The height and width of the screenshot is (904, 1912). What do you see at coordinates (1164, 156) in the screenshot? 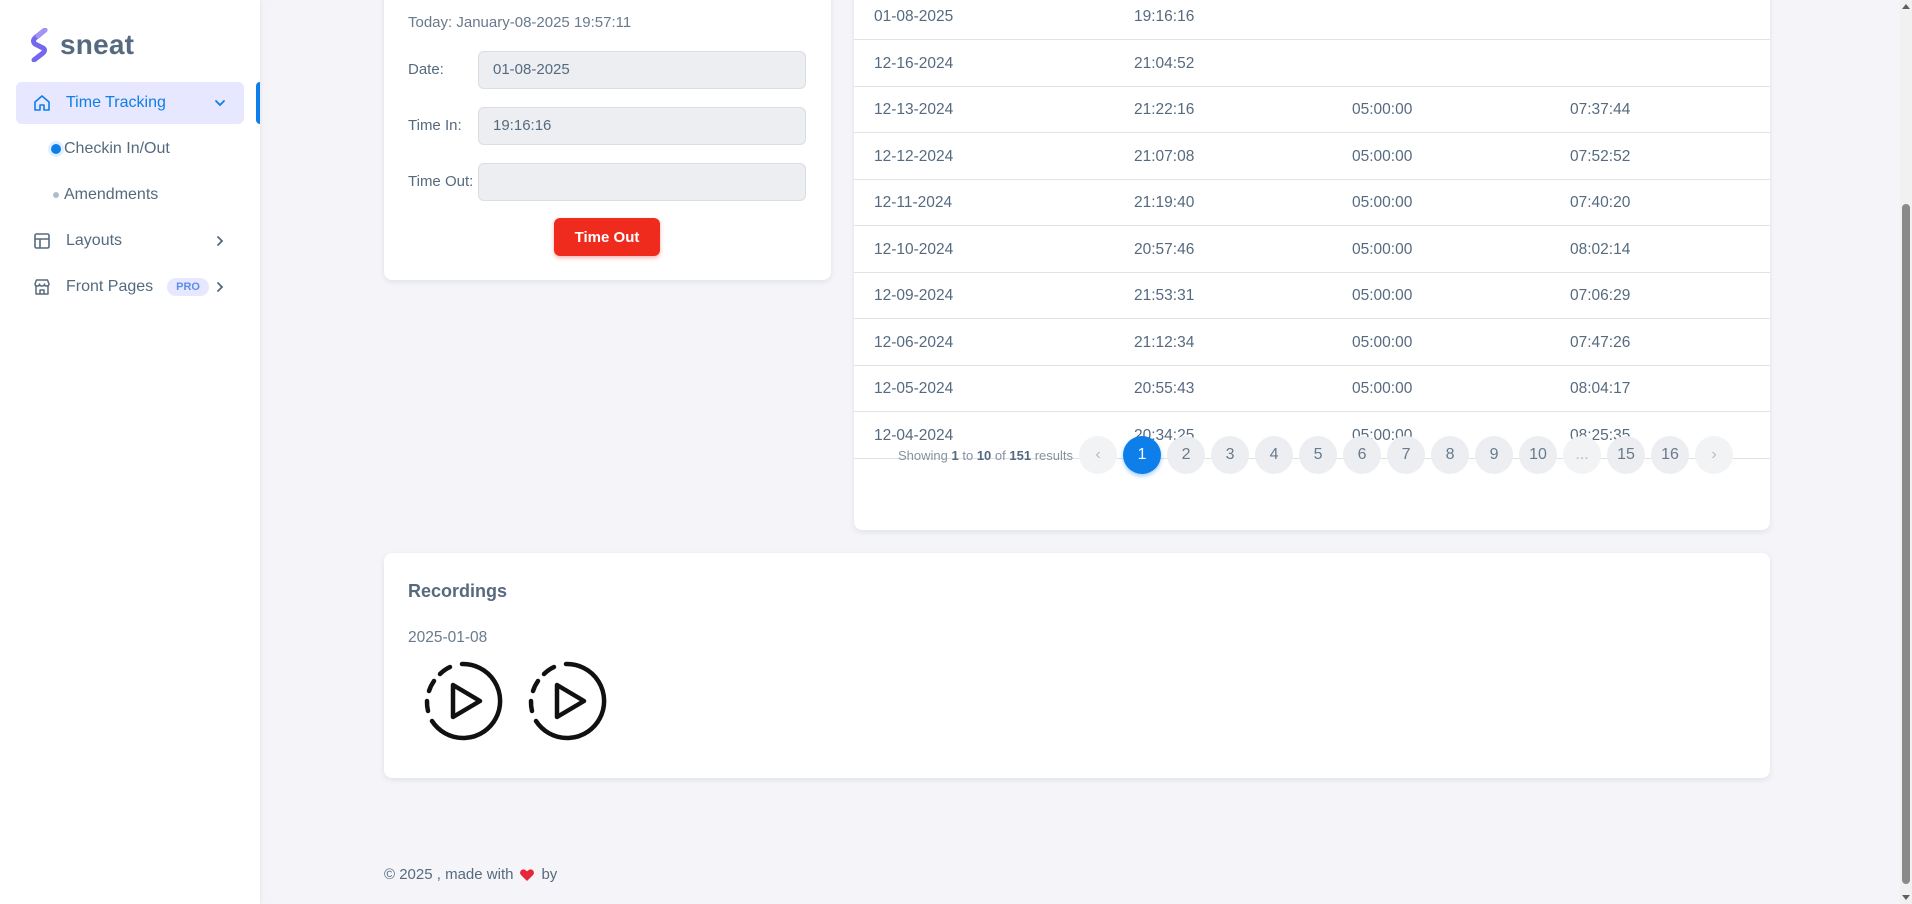
I see `time-in-cell: 21:07:08` at bounding box center [1164, 156].